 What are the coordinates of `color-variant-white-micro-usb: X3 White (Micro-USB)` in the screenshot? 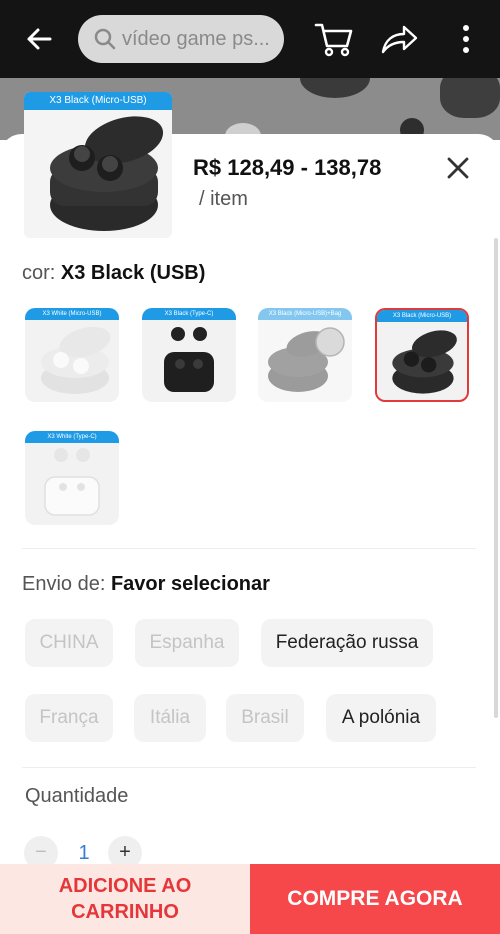 It's located at (72, 355).